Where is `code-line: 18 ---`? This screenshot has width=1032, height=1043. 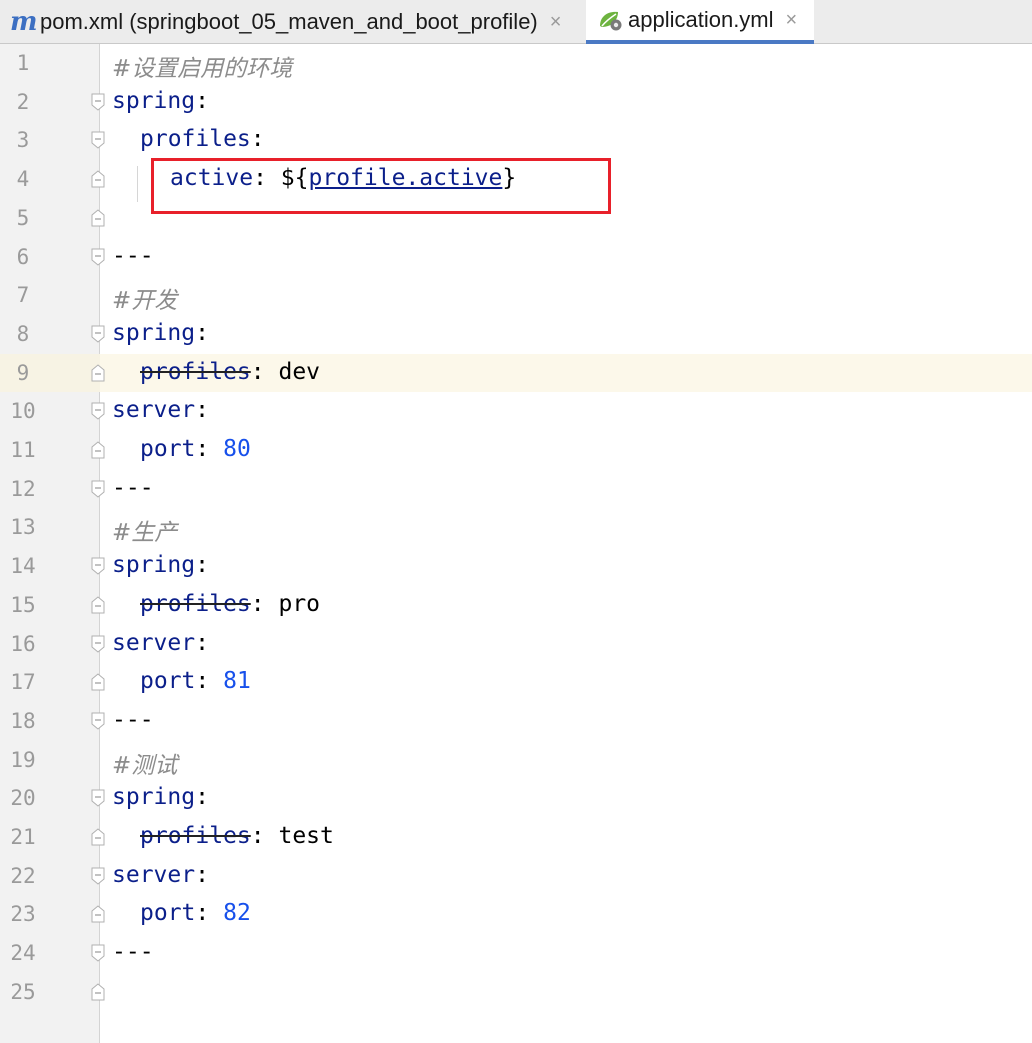
code-line: 18 --- is located at coordinates (516, 721).